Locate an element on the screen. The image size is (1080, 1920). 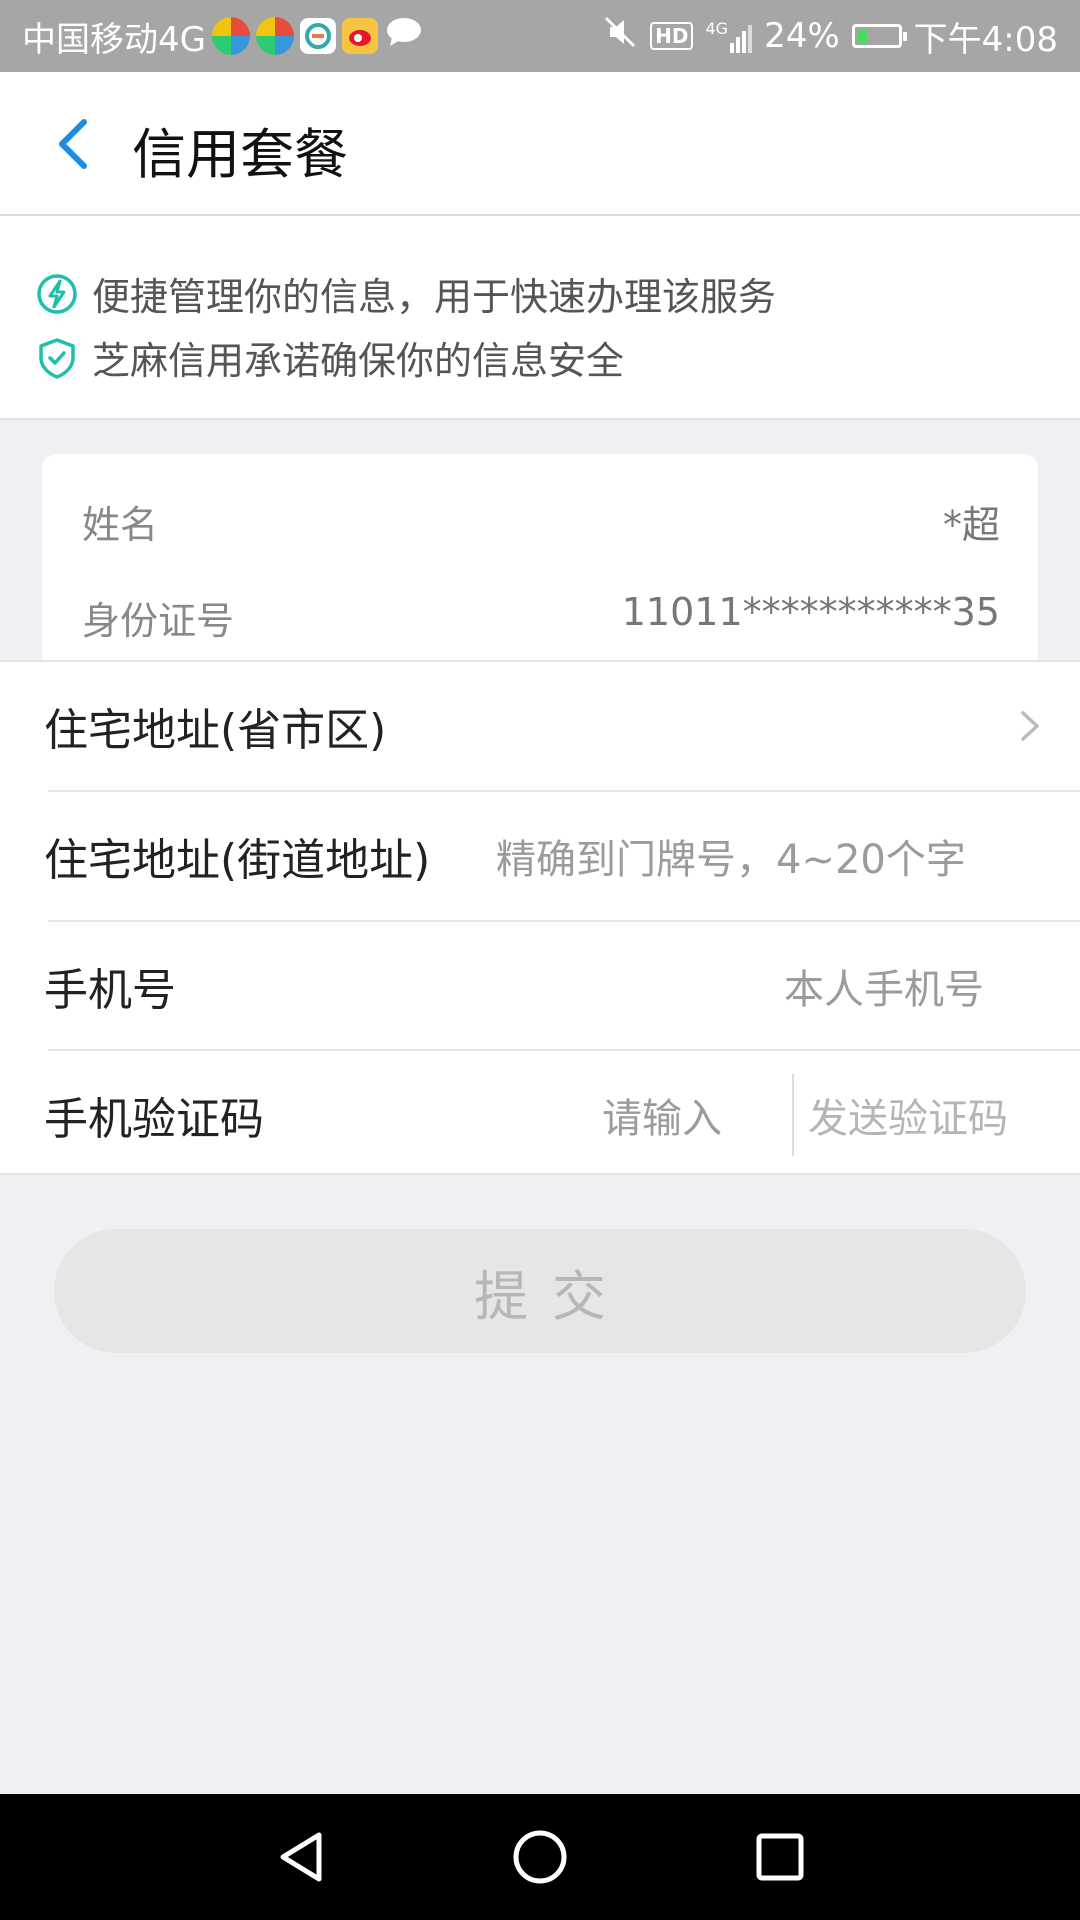
mute-icon is located at coordinates (620, 36).